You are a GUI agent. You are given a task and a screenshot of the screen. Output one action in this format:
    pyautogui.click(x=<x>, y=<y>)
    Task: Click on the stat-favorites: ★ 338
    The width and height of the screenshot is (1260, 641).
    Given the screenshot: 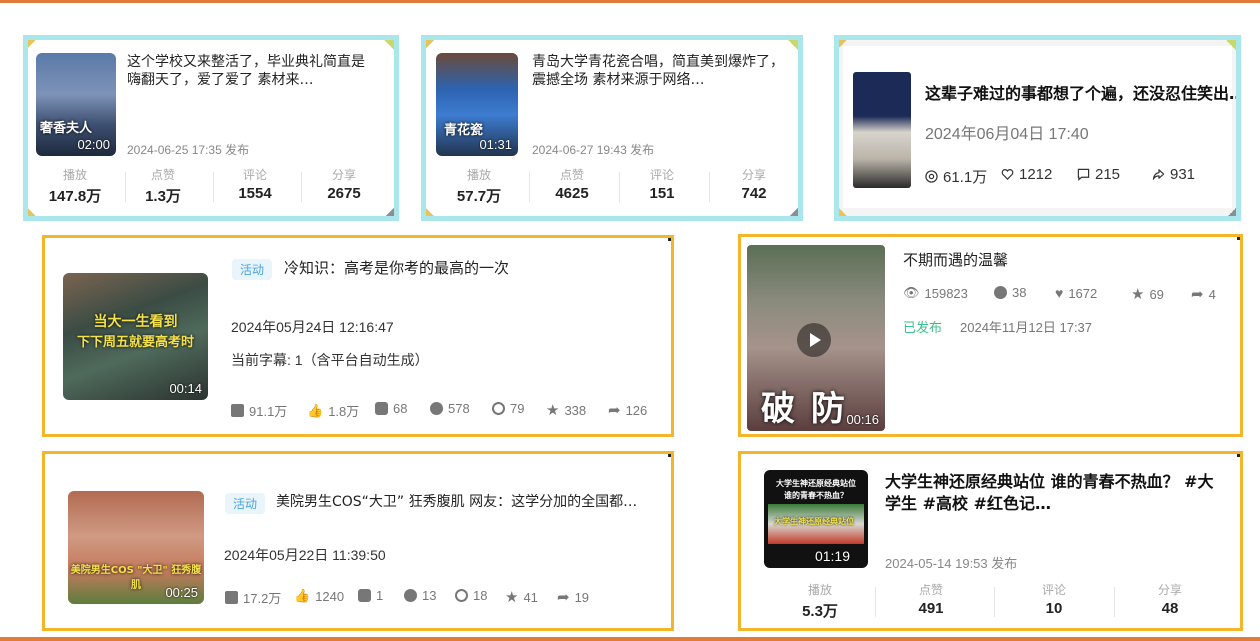 What is the action you would take?
    pyautogui.click(x=566, y=410)
    